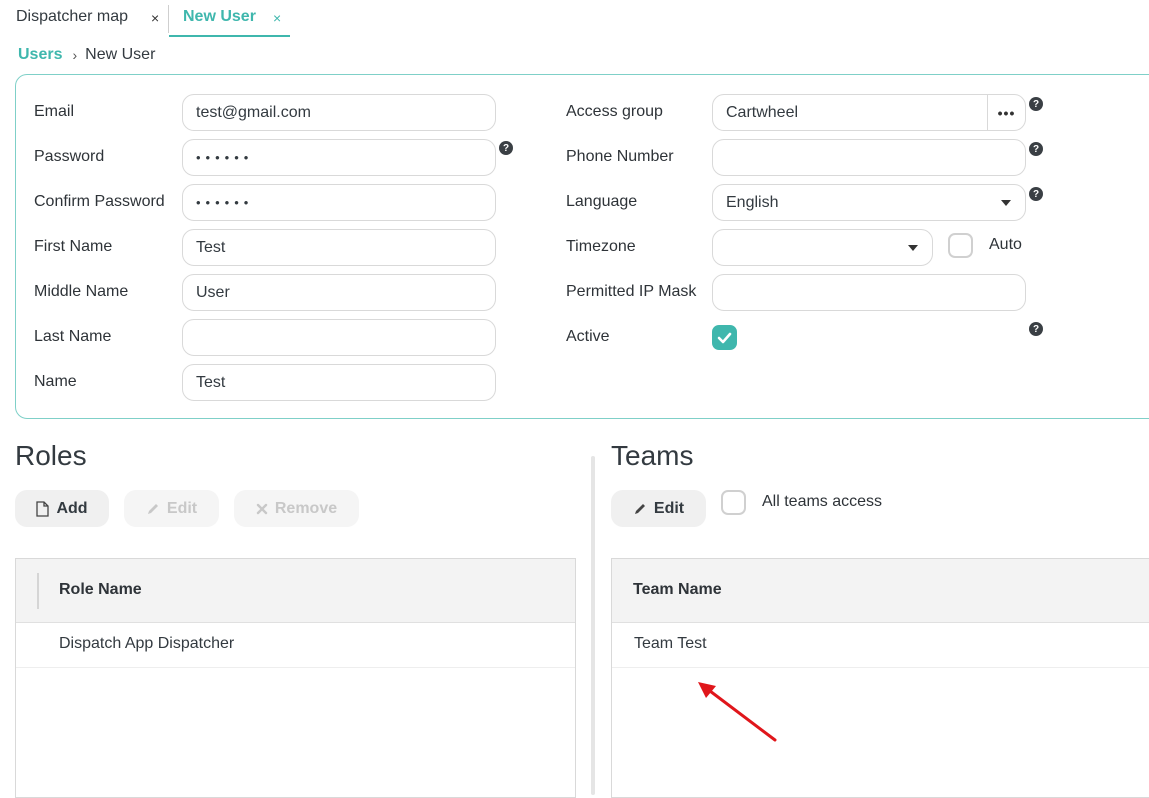  What do you see at coordinates (669, 508) in the screenshot?
I see `edit-teams-label: Edit` at bounding box center [669, 508].